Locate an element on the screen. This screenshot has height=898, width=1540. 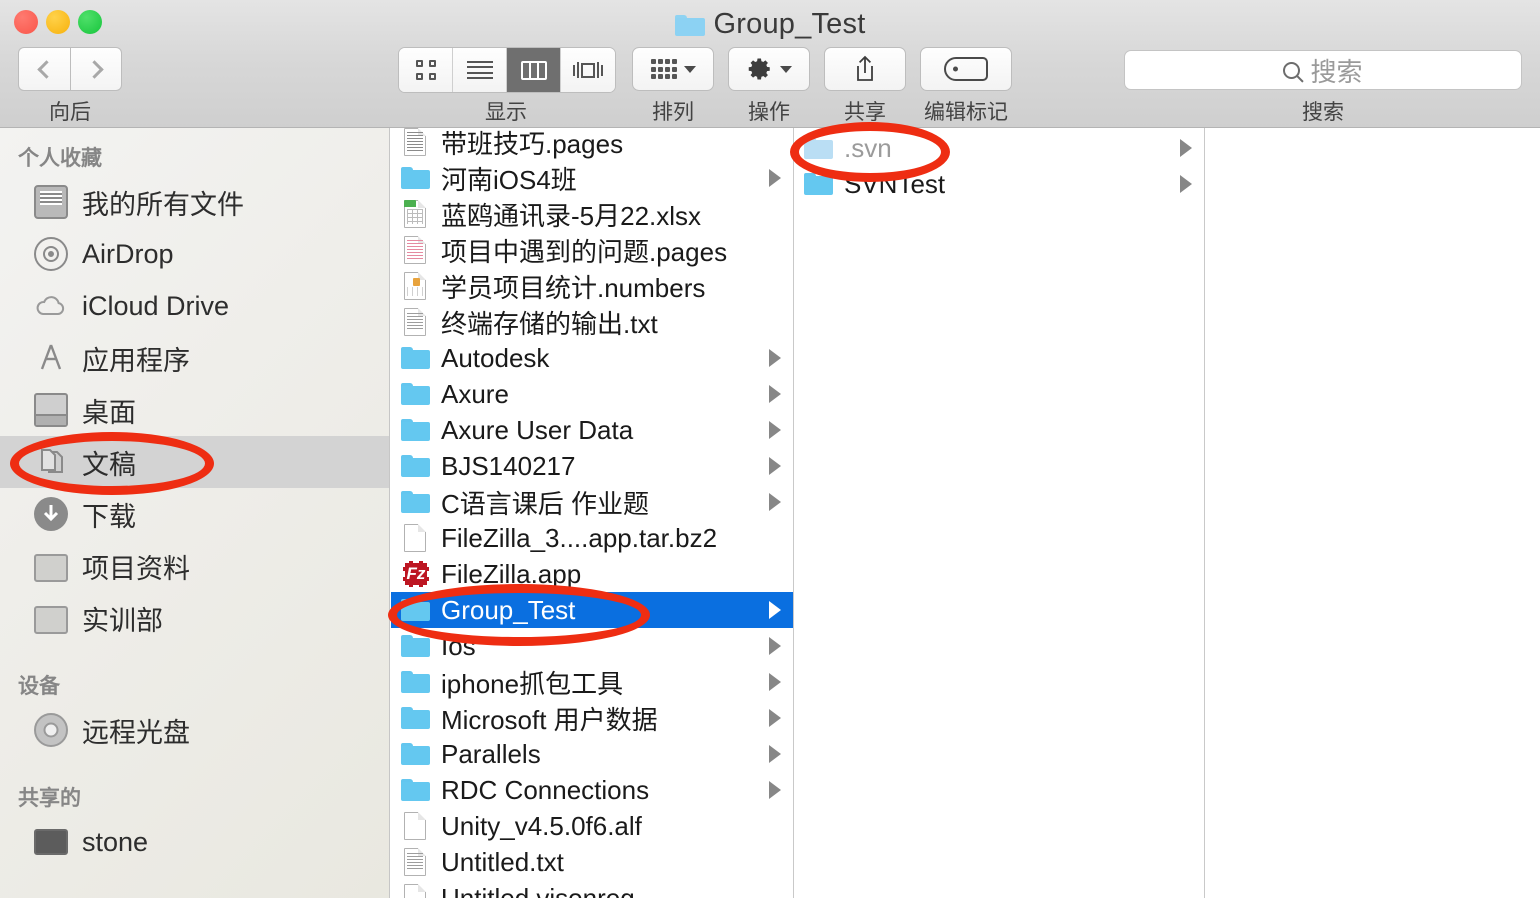
file-row: FileZilla_3....app.tar.bz2 is located at coordinates (592, 538).